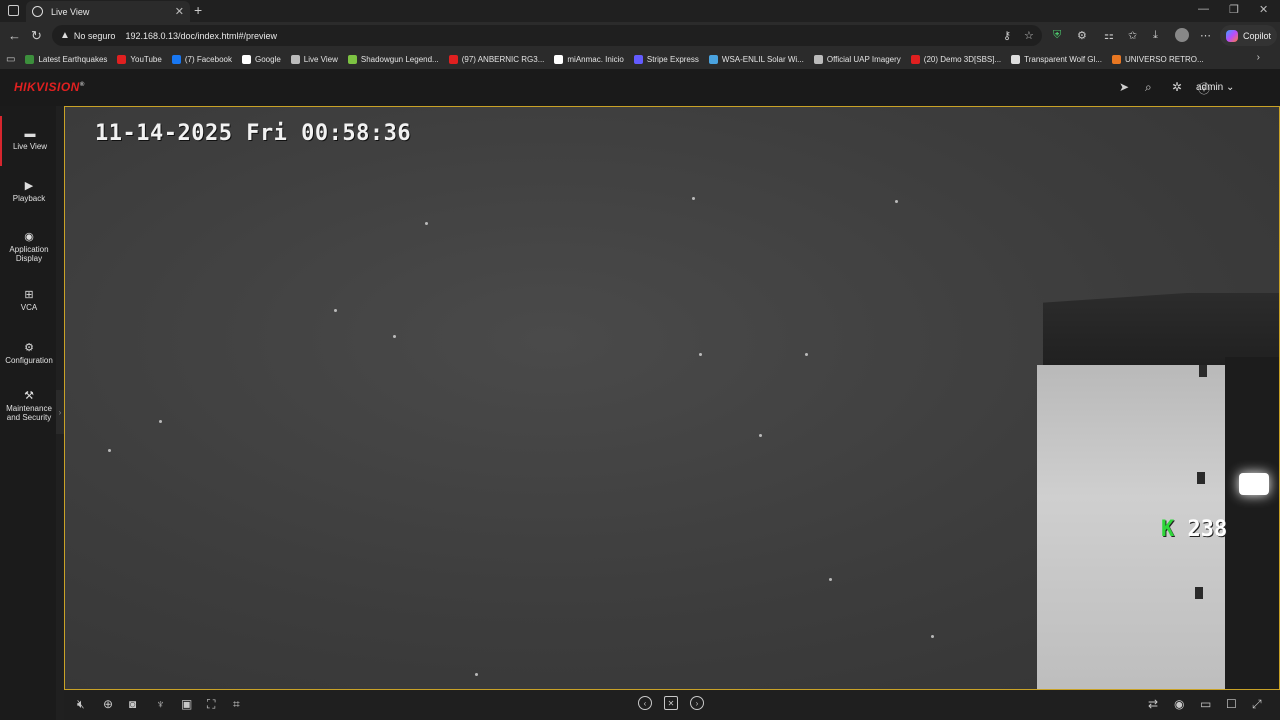 The width and height of the screenshot is (1280, 720). What do you see at coordinates (208, 59) in the screenshot?
I see `bookmark-label: (7) Facebook` at bounding box center [208, 59].